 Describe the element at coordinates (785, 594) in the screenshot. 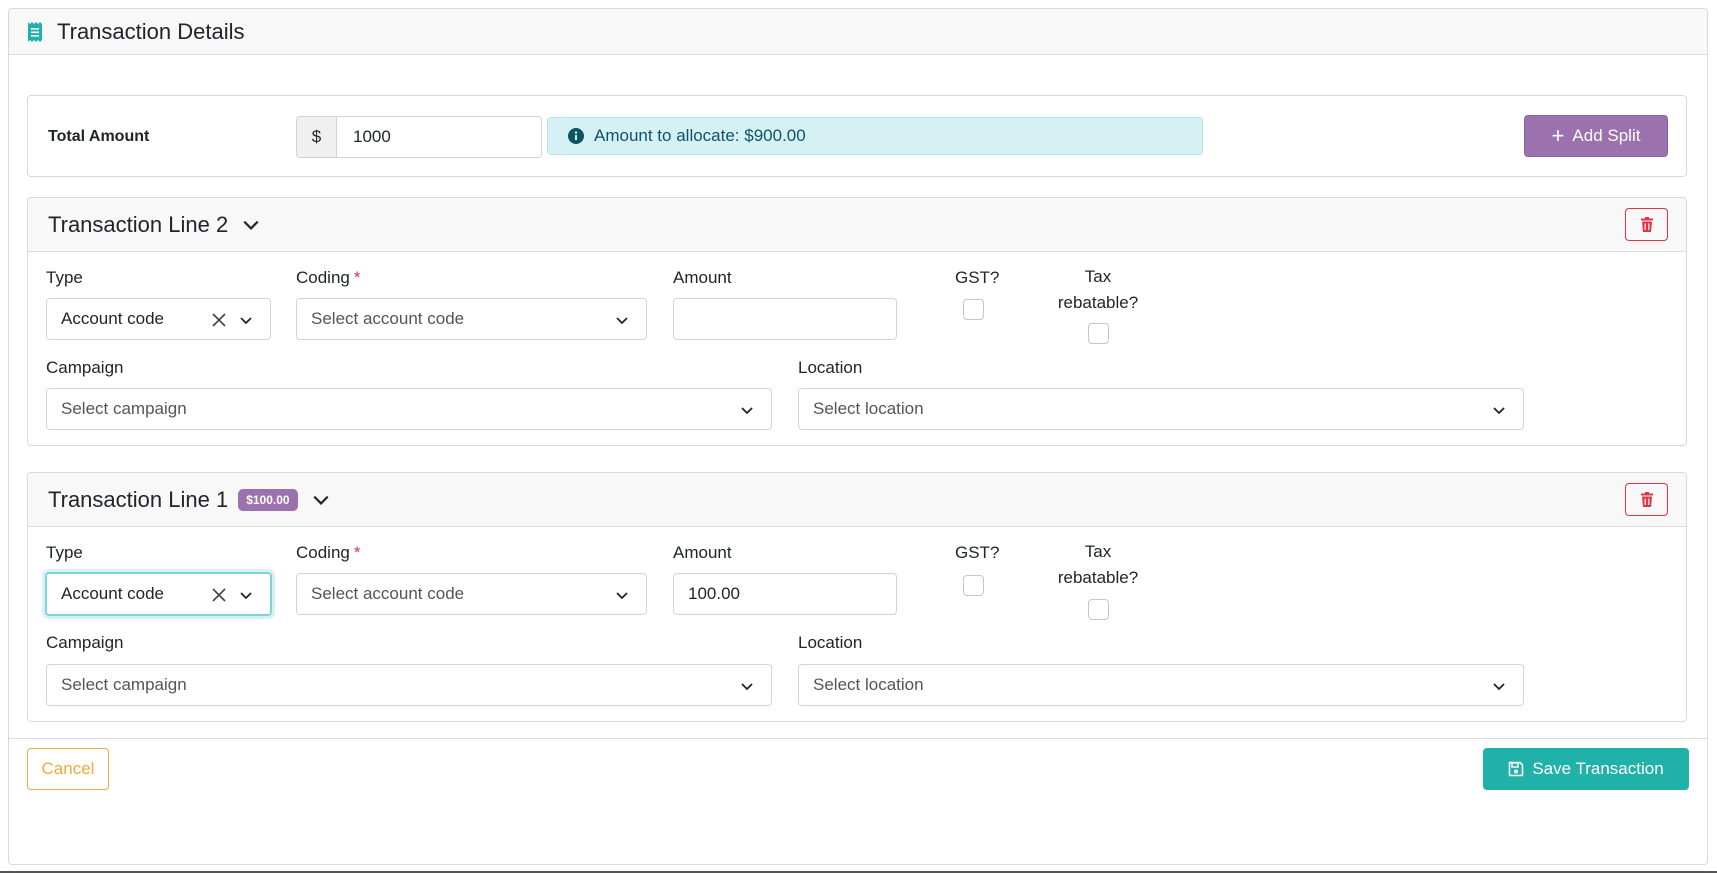

I see `amount-input: 100.00` at that location.